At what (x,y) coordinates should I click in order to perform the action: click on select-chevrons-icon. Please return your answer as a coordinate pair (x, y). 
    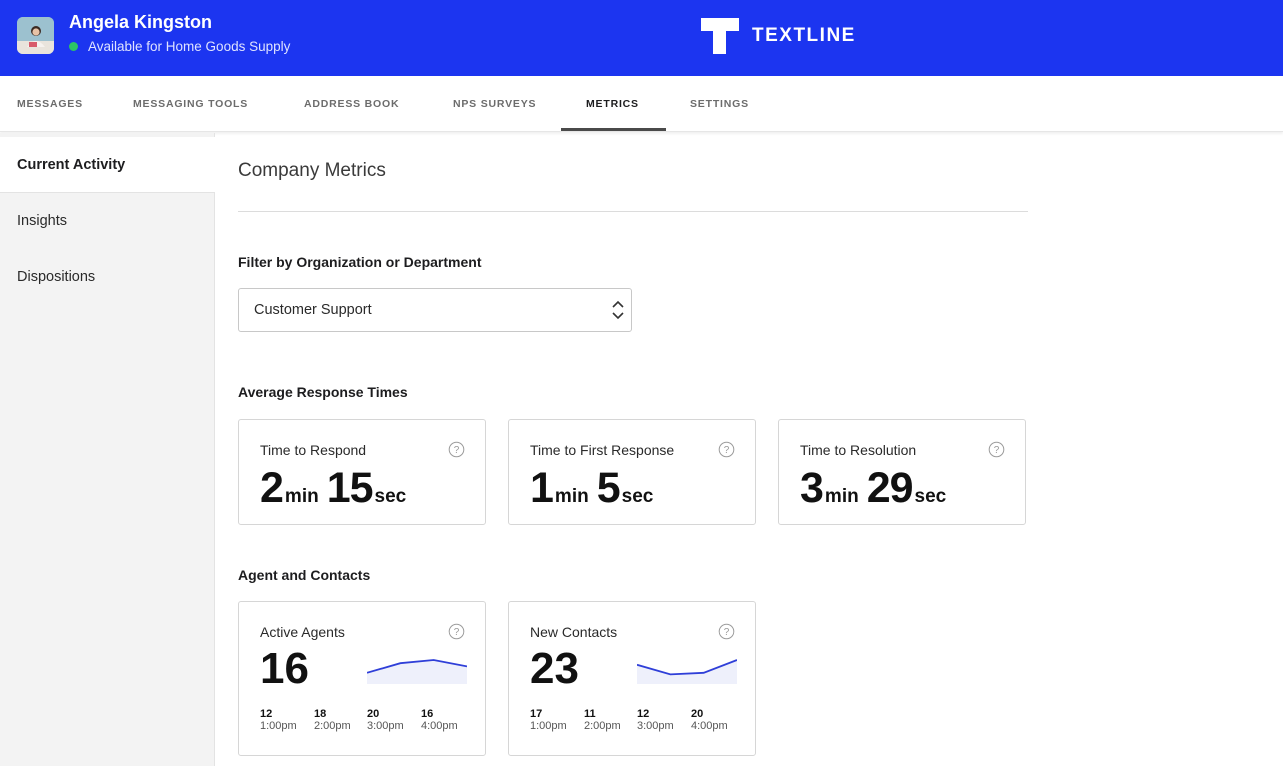
    Looking at the image, I should click on (618, 310).